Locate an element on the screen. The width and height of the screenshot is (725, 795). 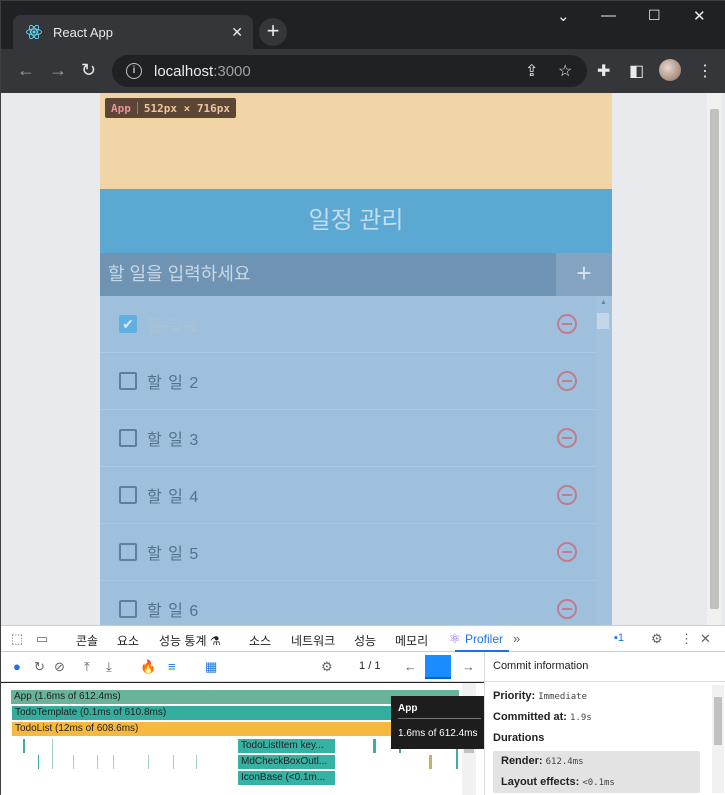
durations-box: Render: 612.4ms Layout effects: <0.1ms is located at coordinates (596, 772).